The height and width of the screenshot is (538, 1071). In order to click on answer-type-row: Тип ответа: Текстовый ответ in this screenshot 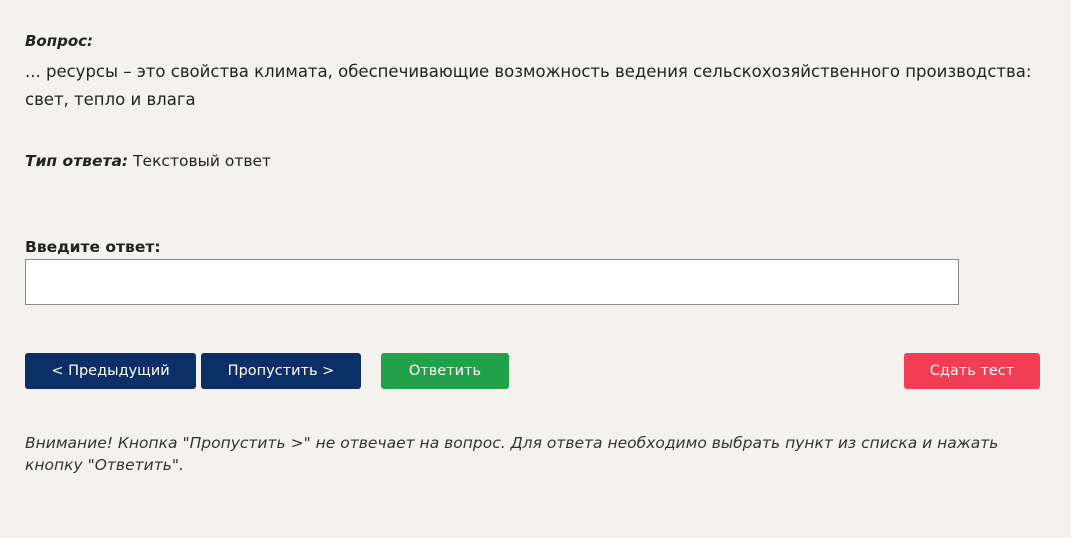, I will do `click(148, 161)`.